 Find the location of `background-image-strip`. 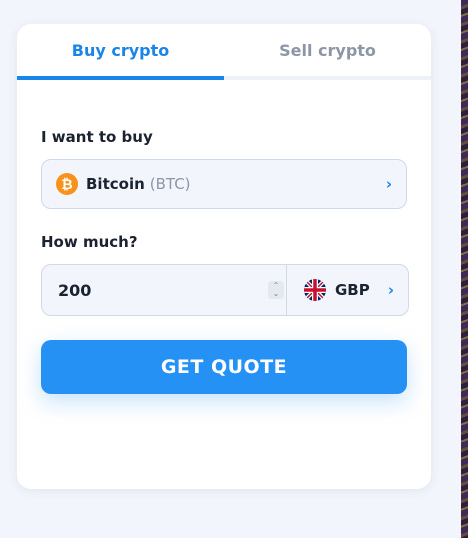

background-image-strip is located at coordinates (464, 269).